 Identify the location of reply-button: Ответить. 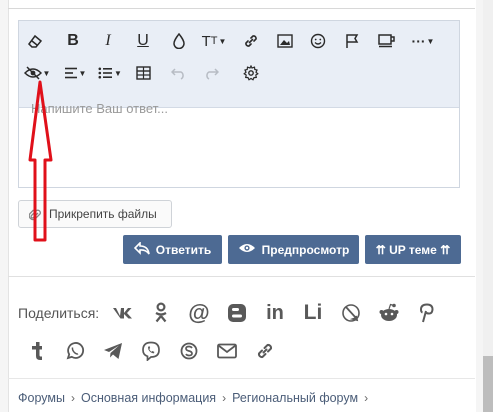
(172, 249).